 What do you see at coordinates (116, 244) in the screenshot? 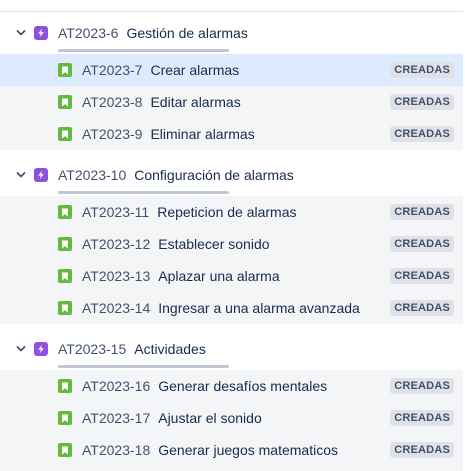
I see `story-key: AT2023-12` at bounding box center [116, 244].